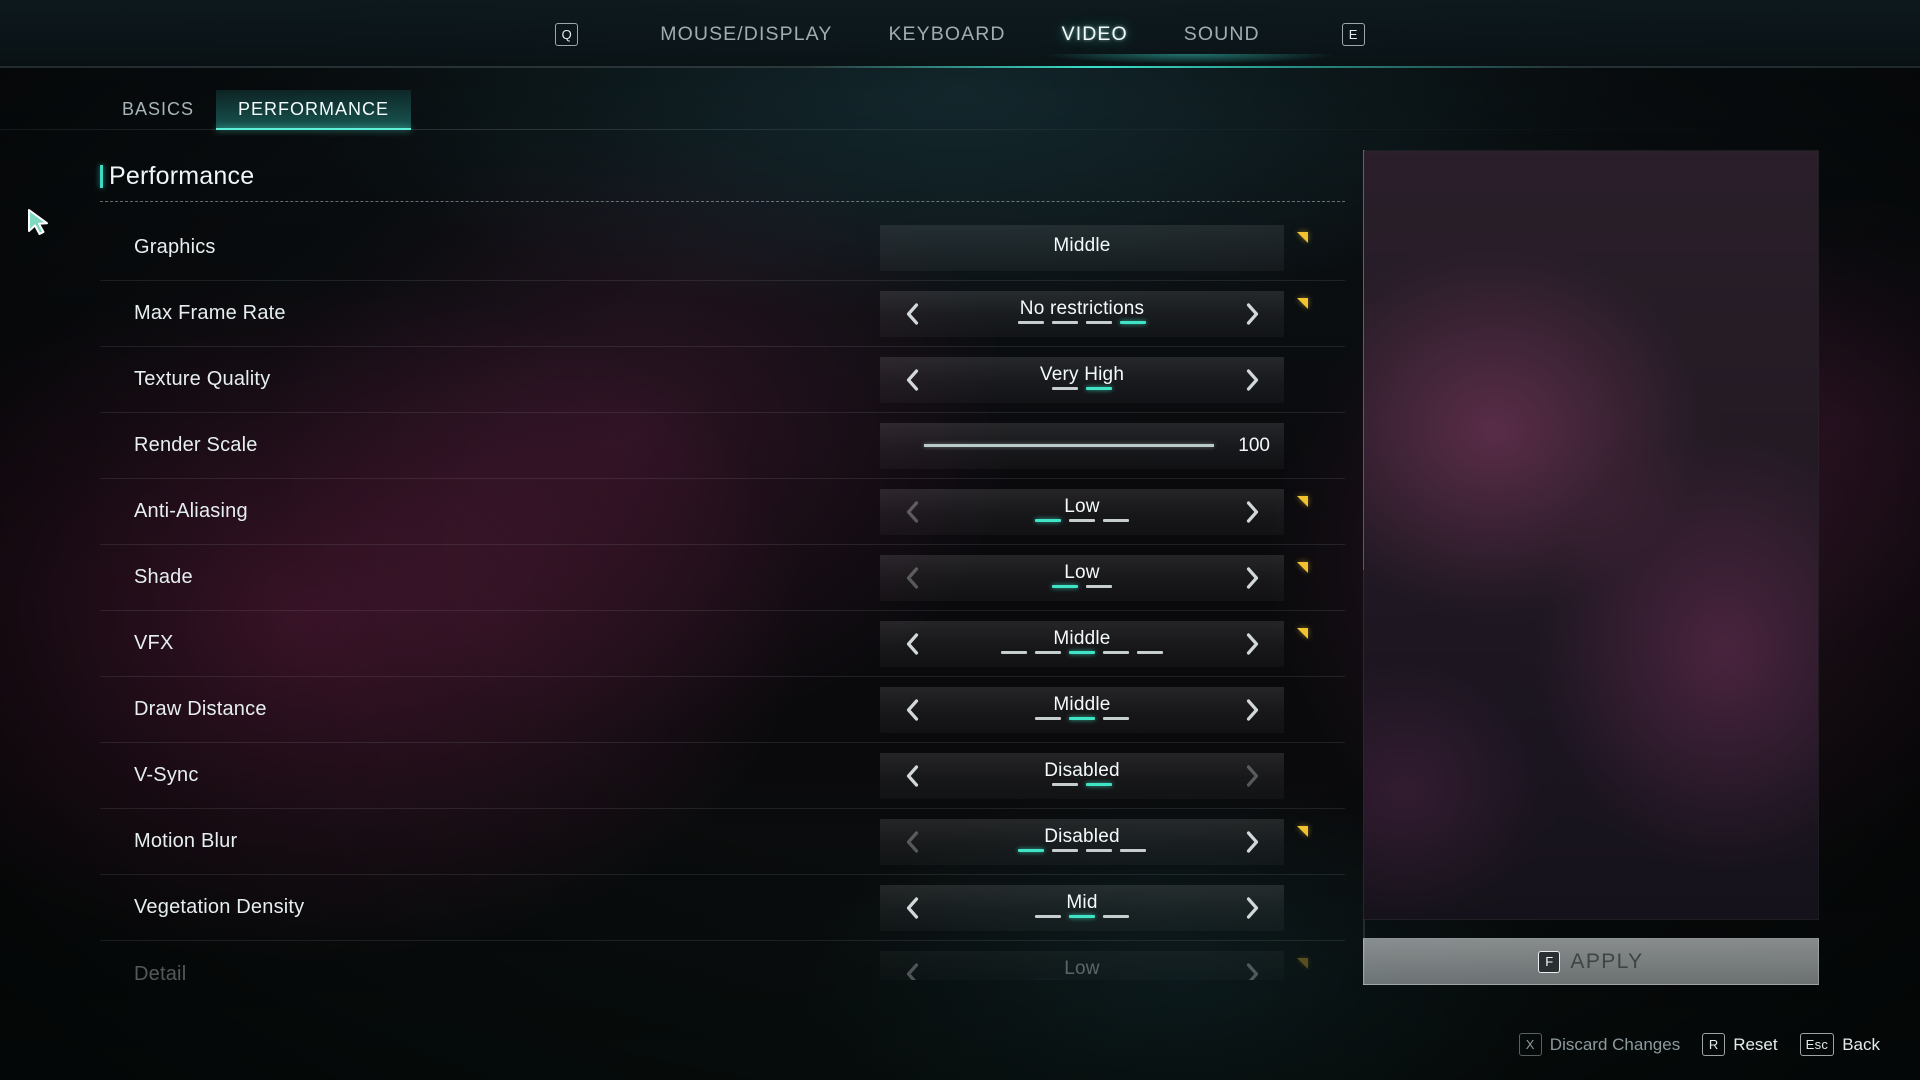  I want to click on chevron-right-icon-shade, so click(1252, 578).